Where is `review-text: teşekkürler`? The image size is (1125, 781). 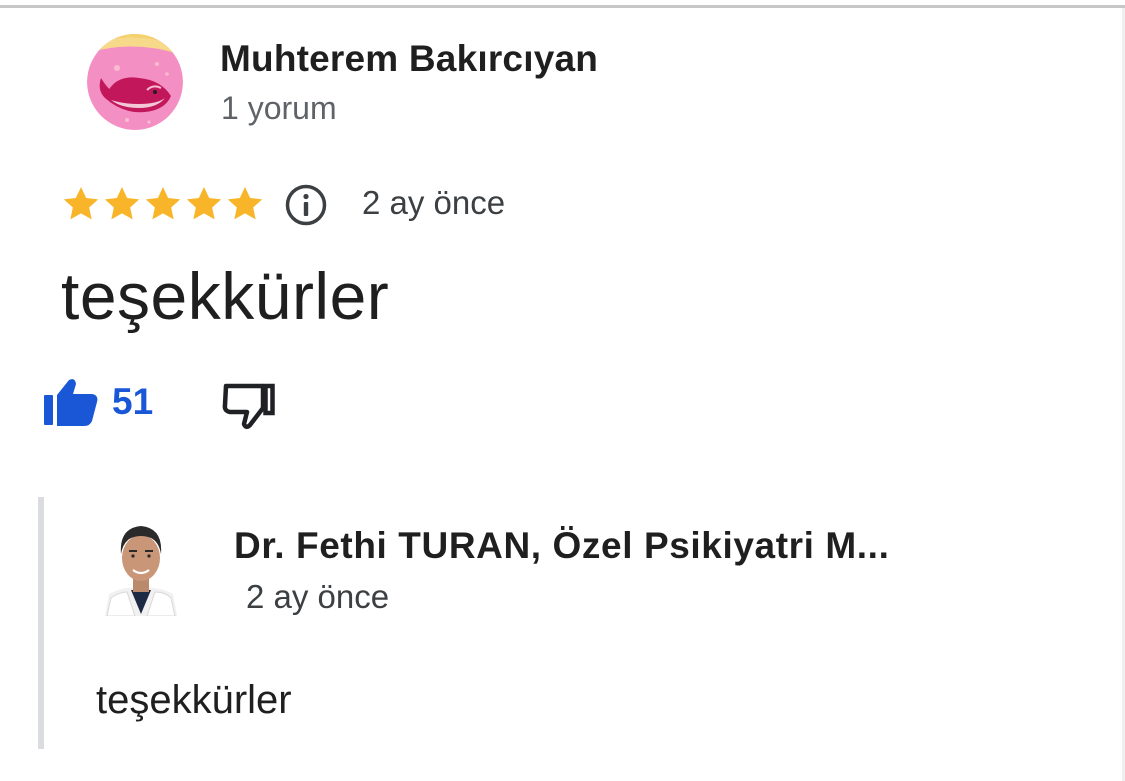
review-text: teşekkürler is located at coordinates (225, 296).